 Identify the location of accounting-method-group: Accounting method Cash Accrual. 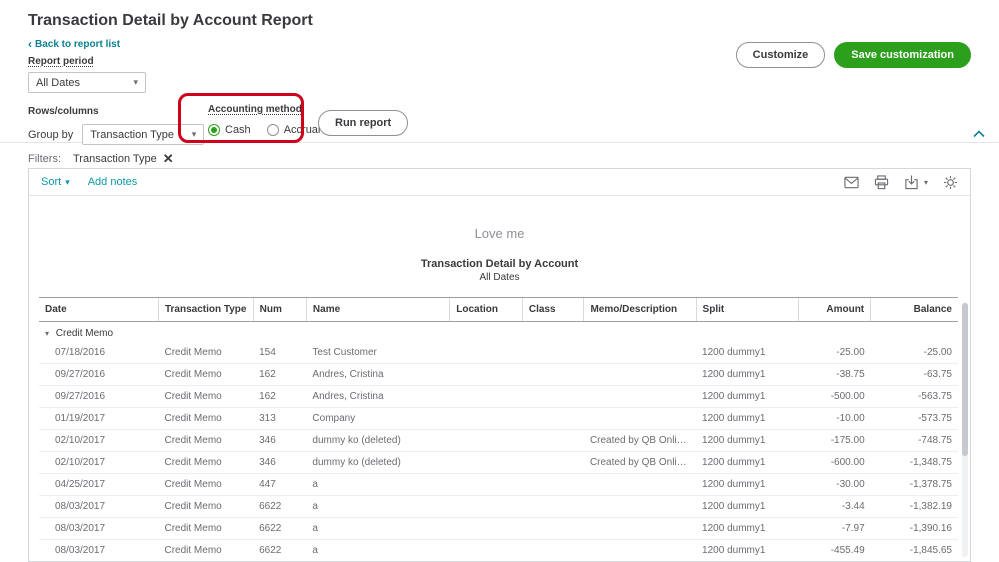
(264, 118).